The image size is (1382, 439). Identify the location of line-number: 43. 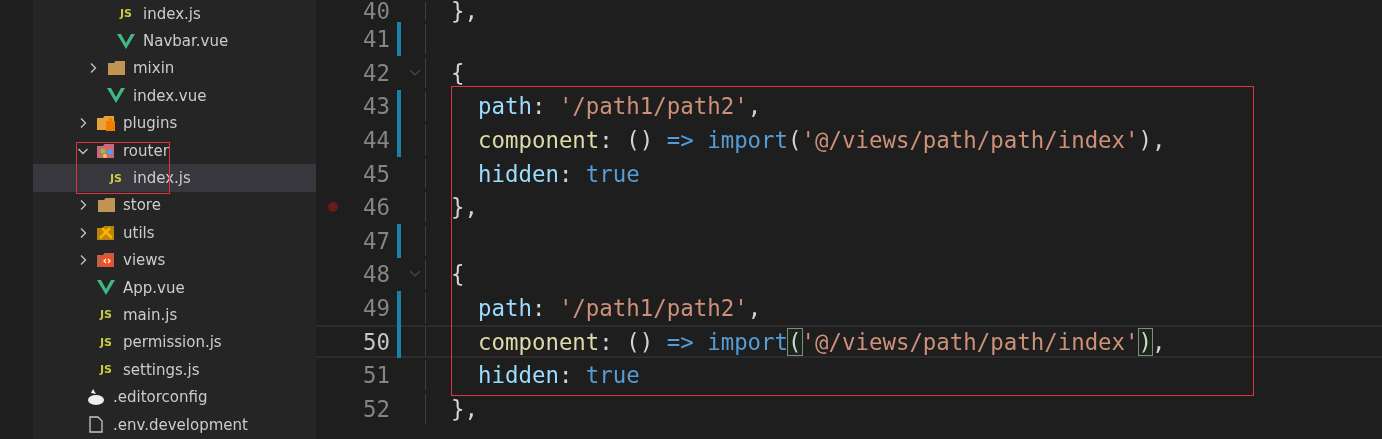
(376, 106).